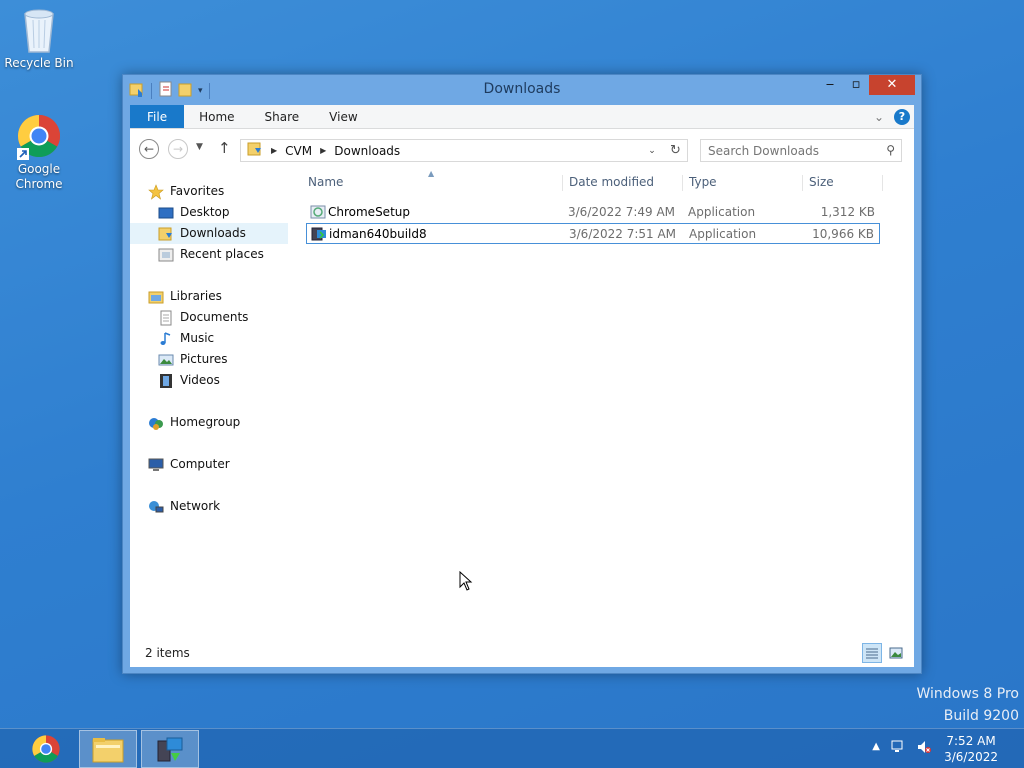  What do you see at coordinates (205, 212) in the screenshot?
I see `nav-label: Desktop` at bounding box center [205, 212].